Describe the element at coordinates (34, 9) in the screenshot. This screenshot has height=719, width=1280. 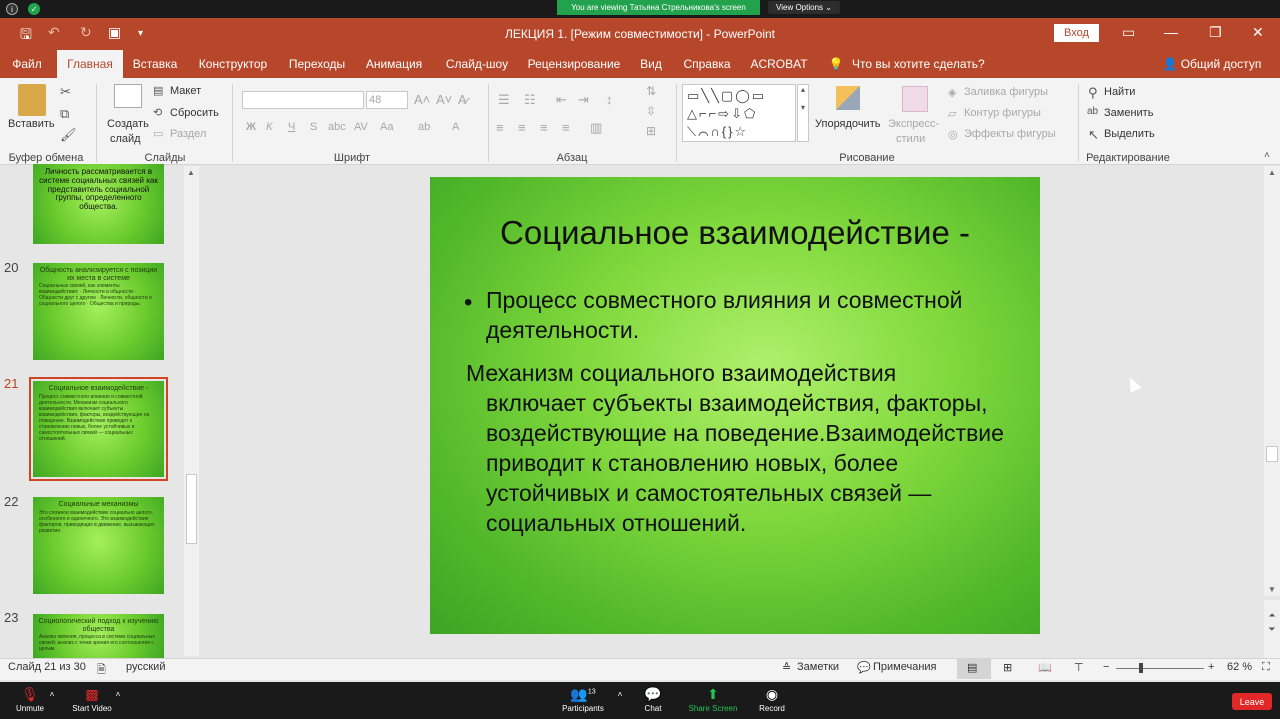
I see `shield-icon: ✓` at that location.